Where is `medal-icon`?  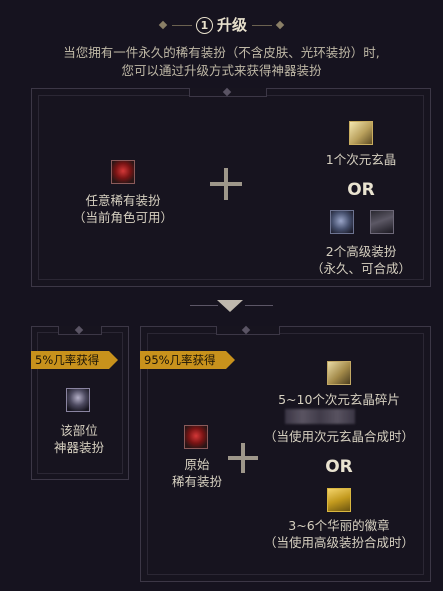 medal-icon is located at coordinates (339, 500).